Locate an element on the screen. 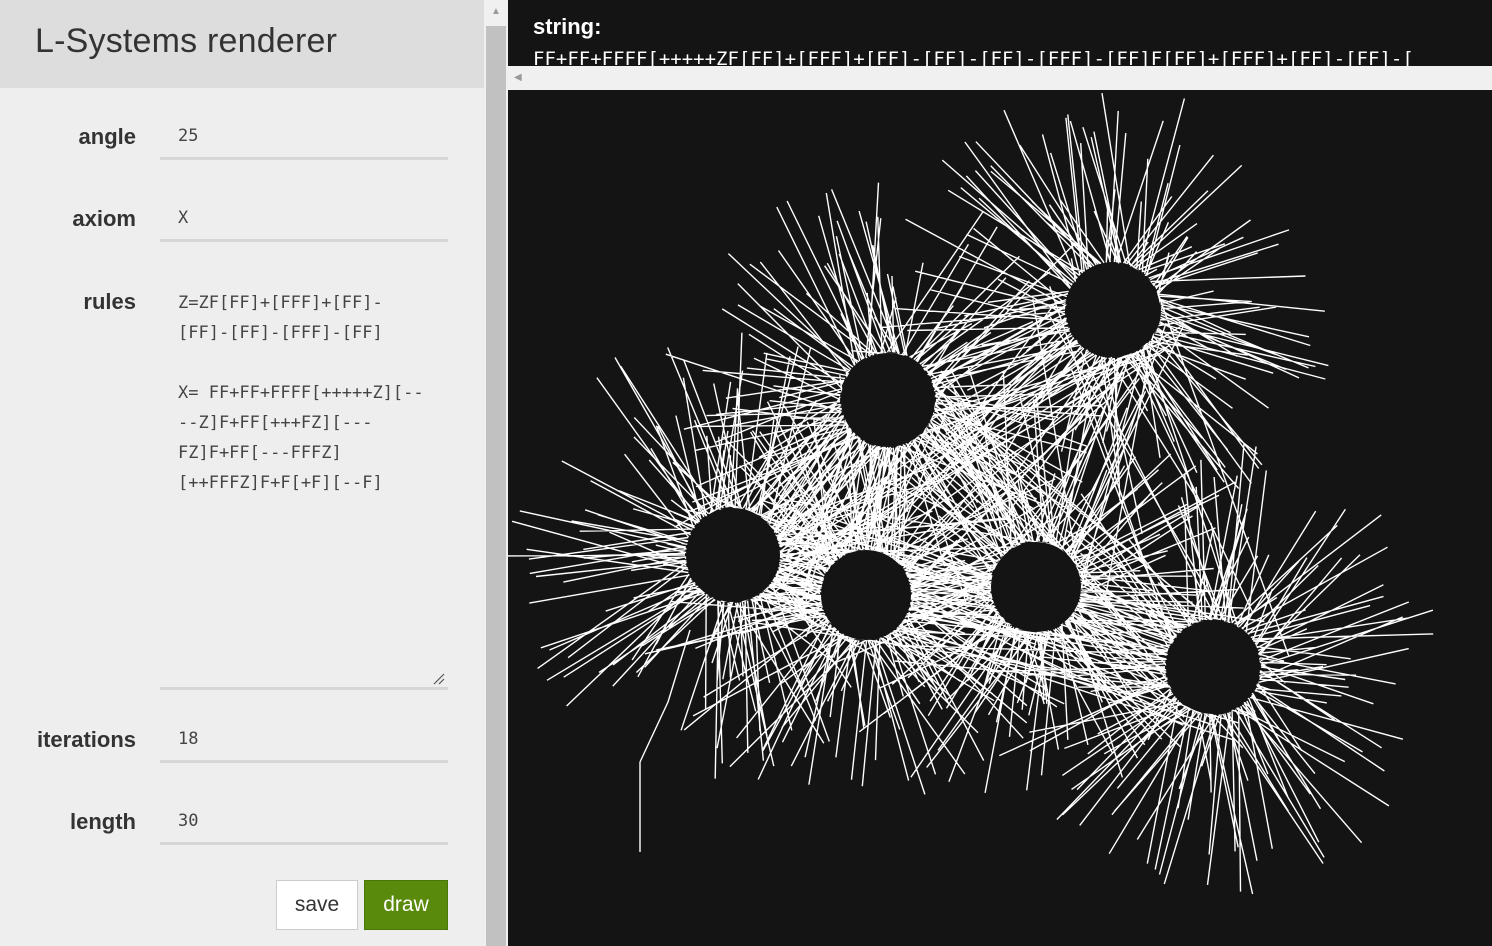  header-bar: L-Systems renderer is located at coordinates (242, 44).